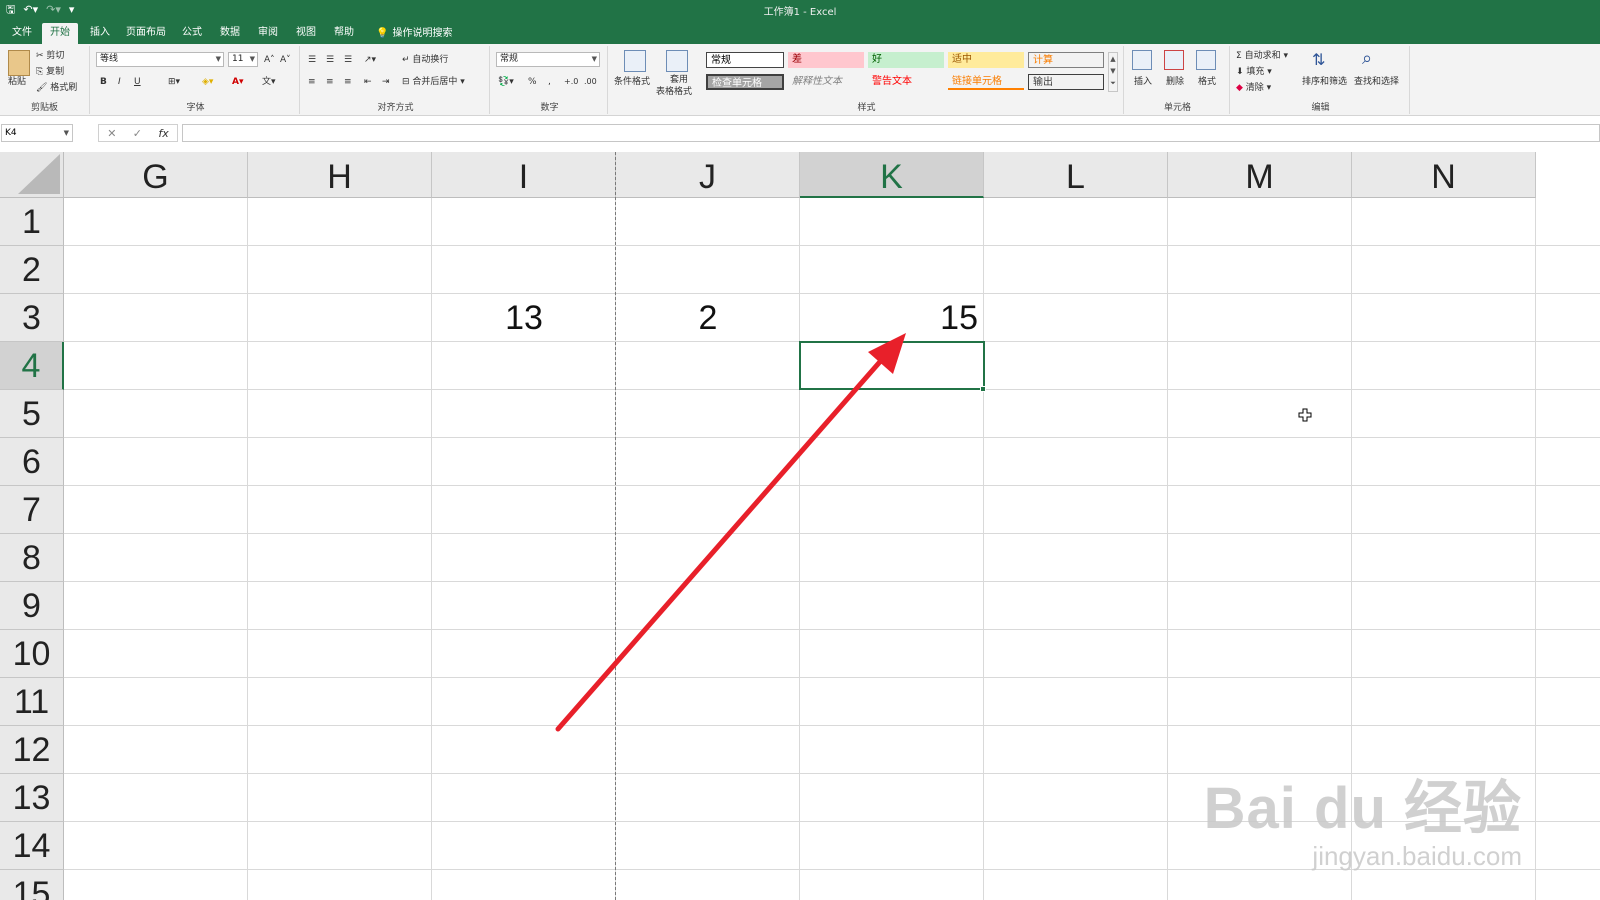 The height and width of the screenshot is (900, 1600). I want to click on crosshair-cursor-icon, so click(1305, 415).